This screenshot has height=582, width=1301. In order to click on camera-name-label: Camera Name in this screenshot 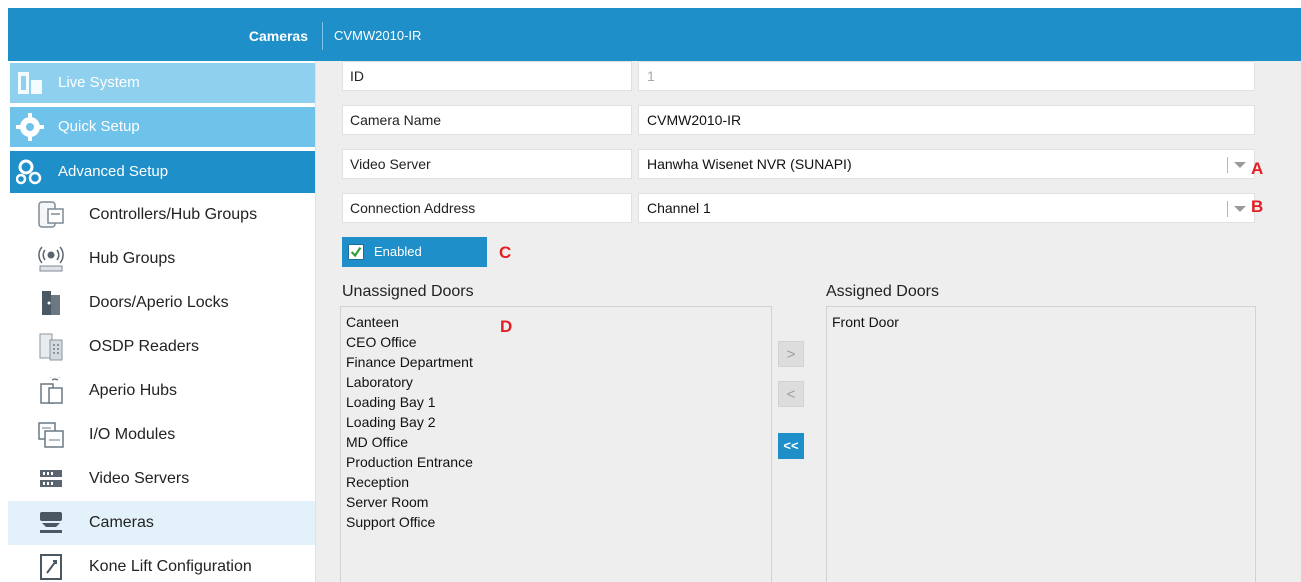, I will do `click(487, 120)`.